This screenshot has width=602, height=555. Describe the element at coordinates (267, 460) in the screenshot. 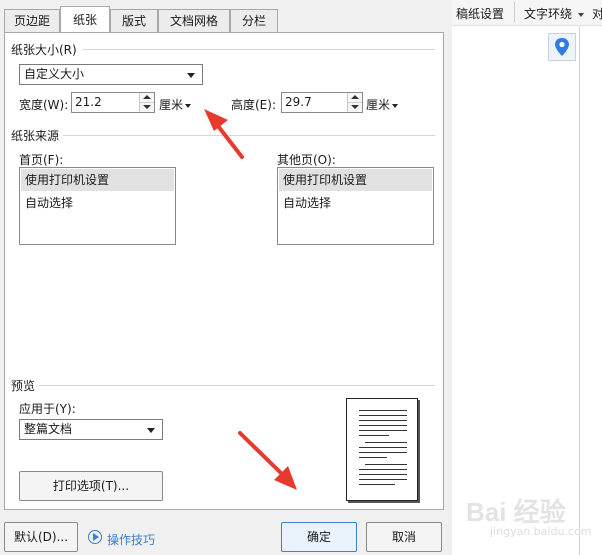

I see `arrow-to-ok` at that location.